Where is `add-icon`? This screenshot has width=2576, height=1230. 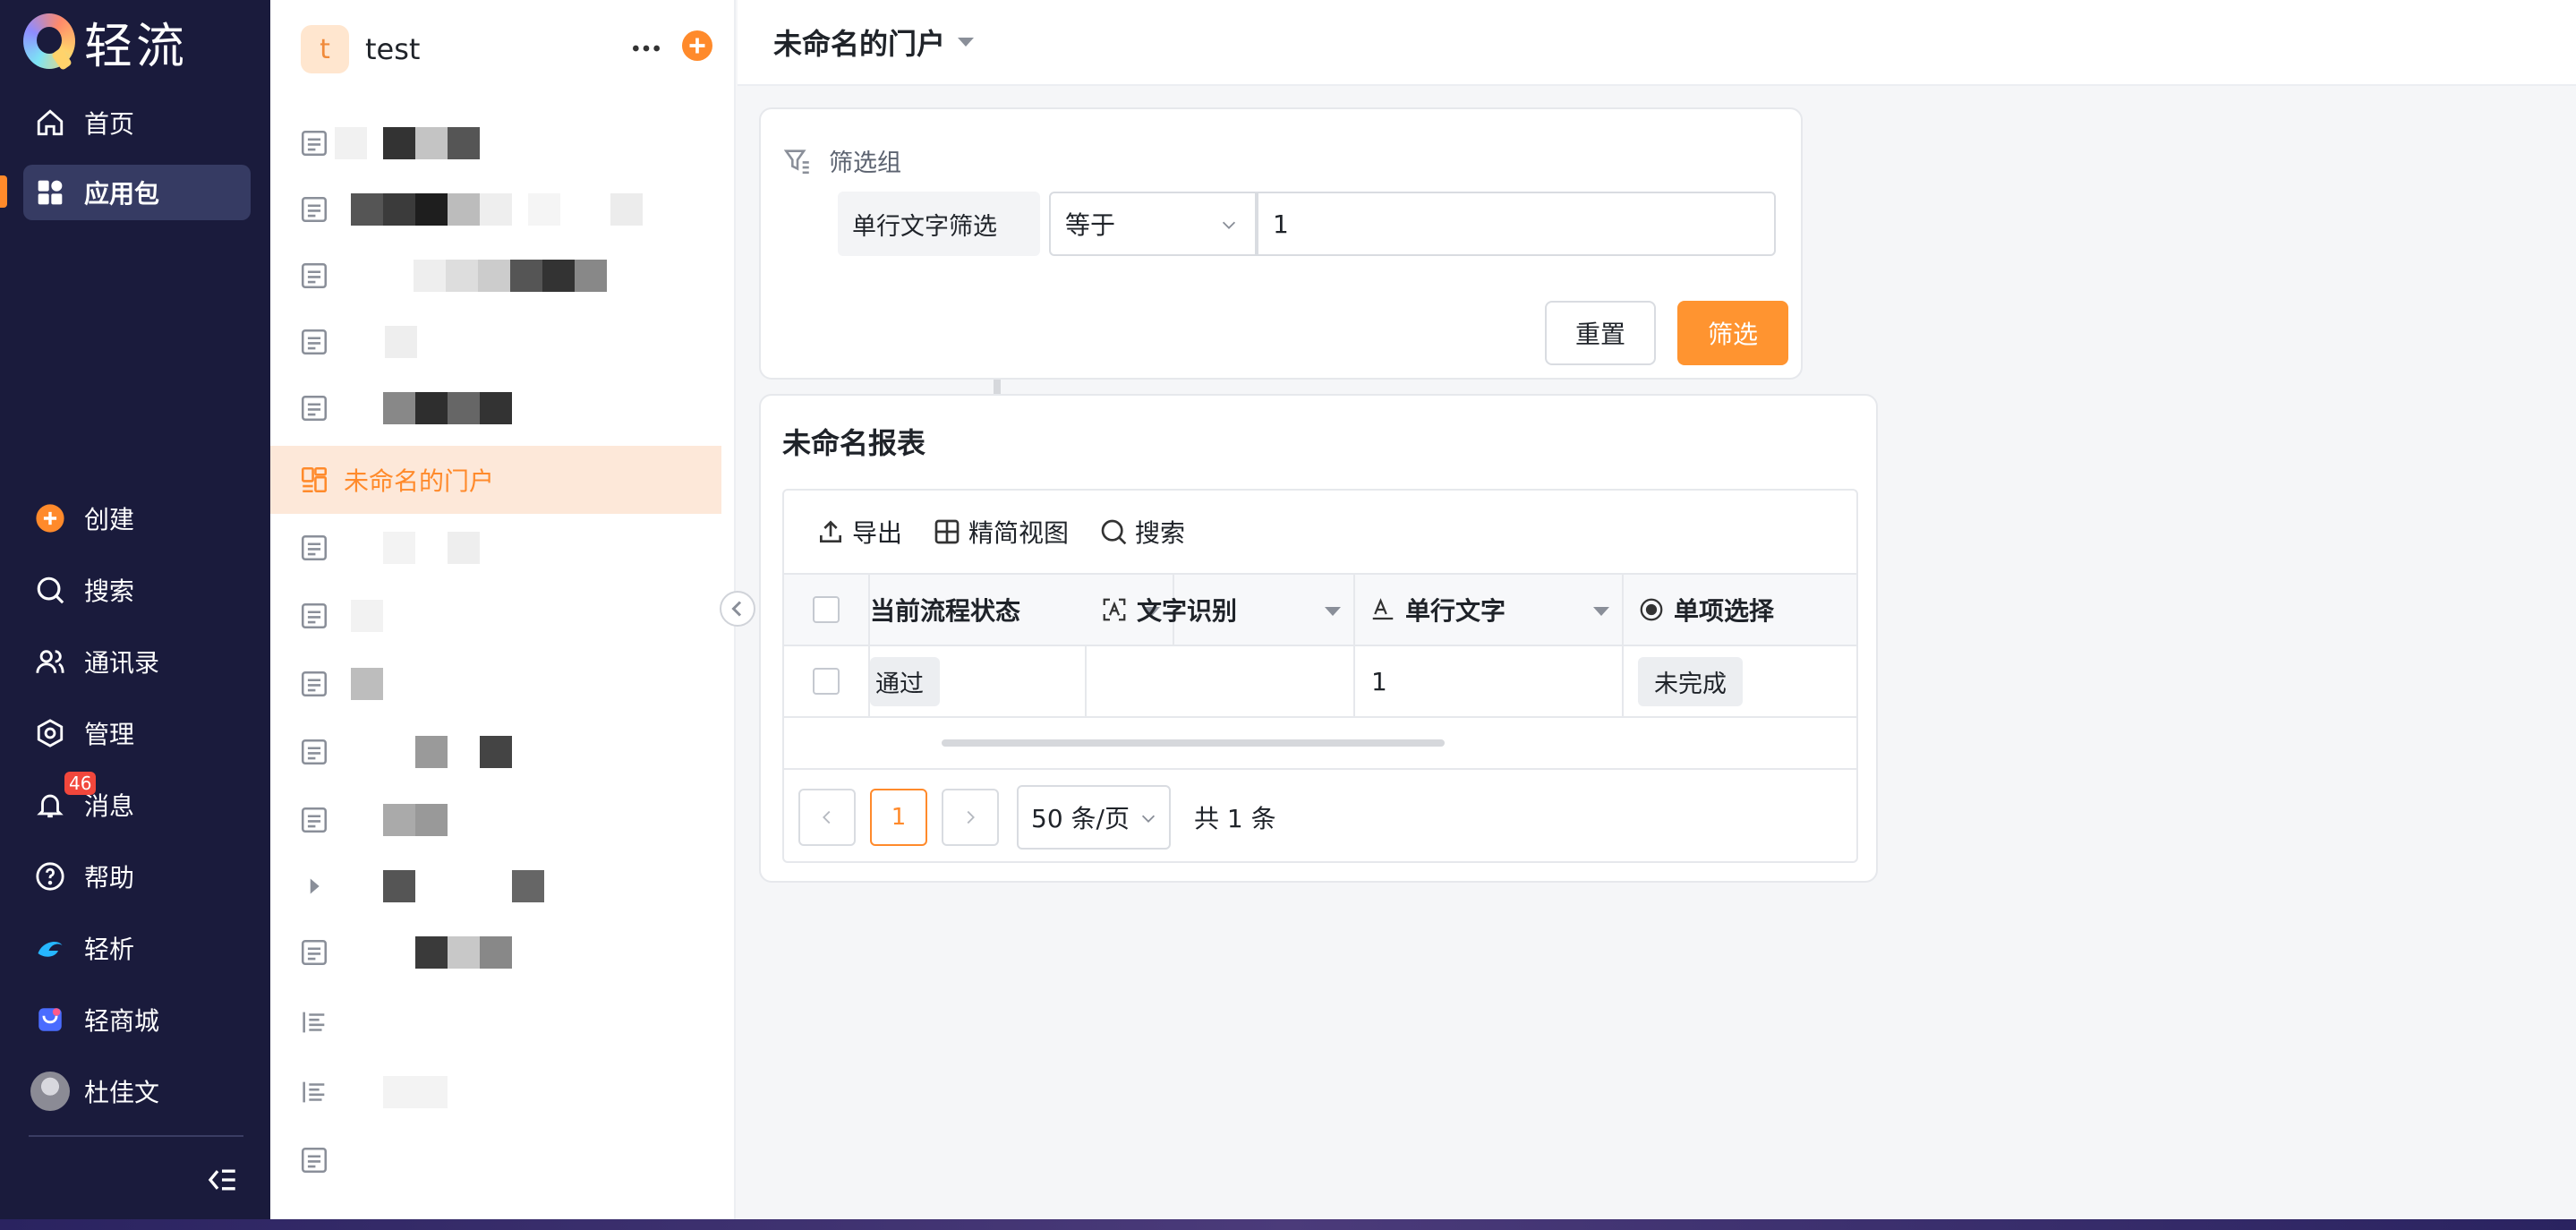 add-icon is located at coordinates (697, 45).